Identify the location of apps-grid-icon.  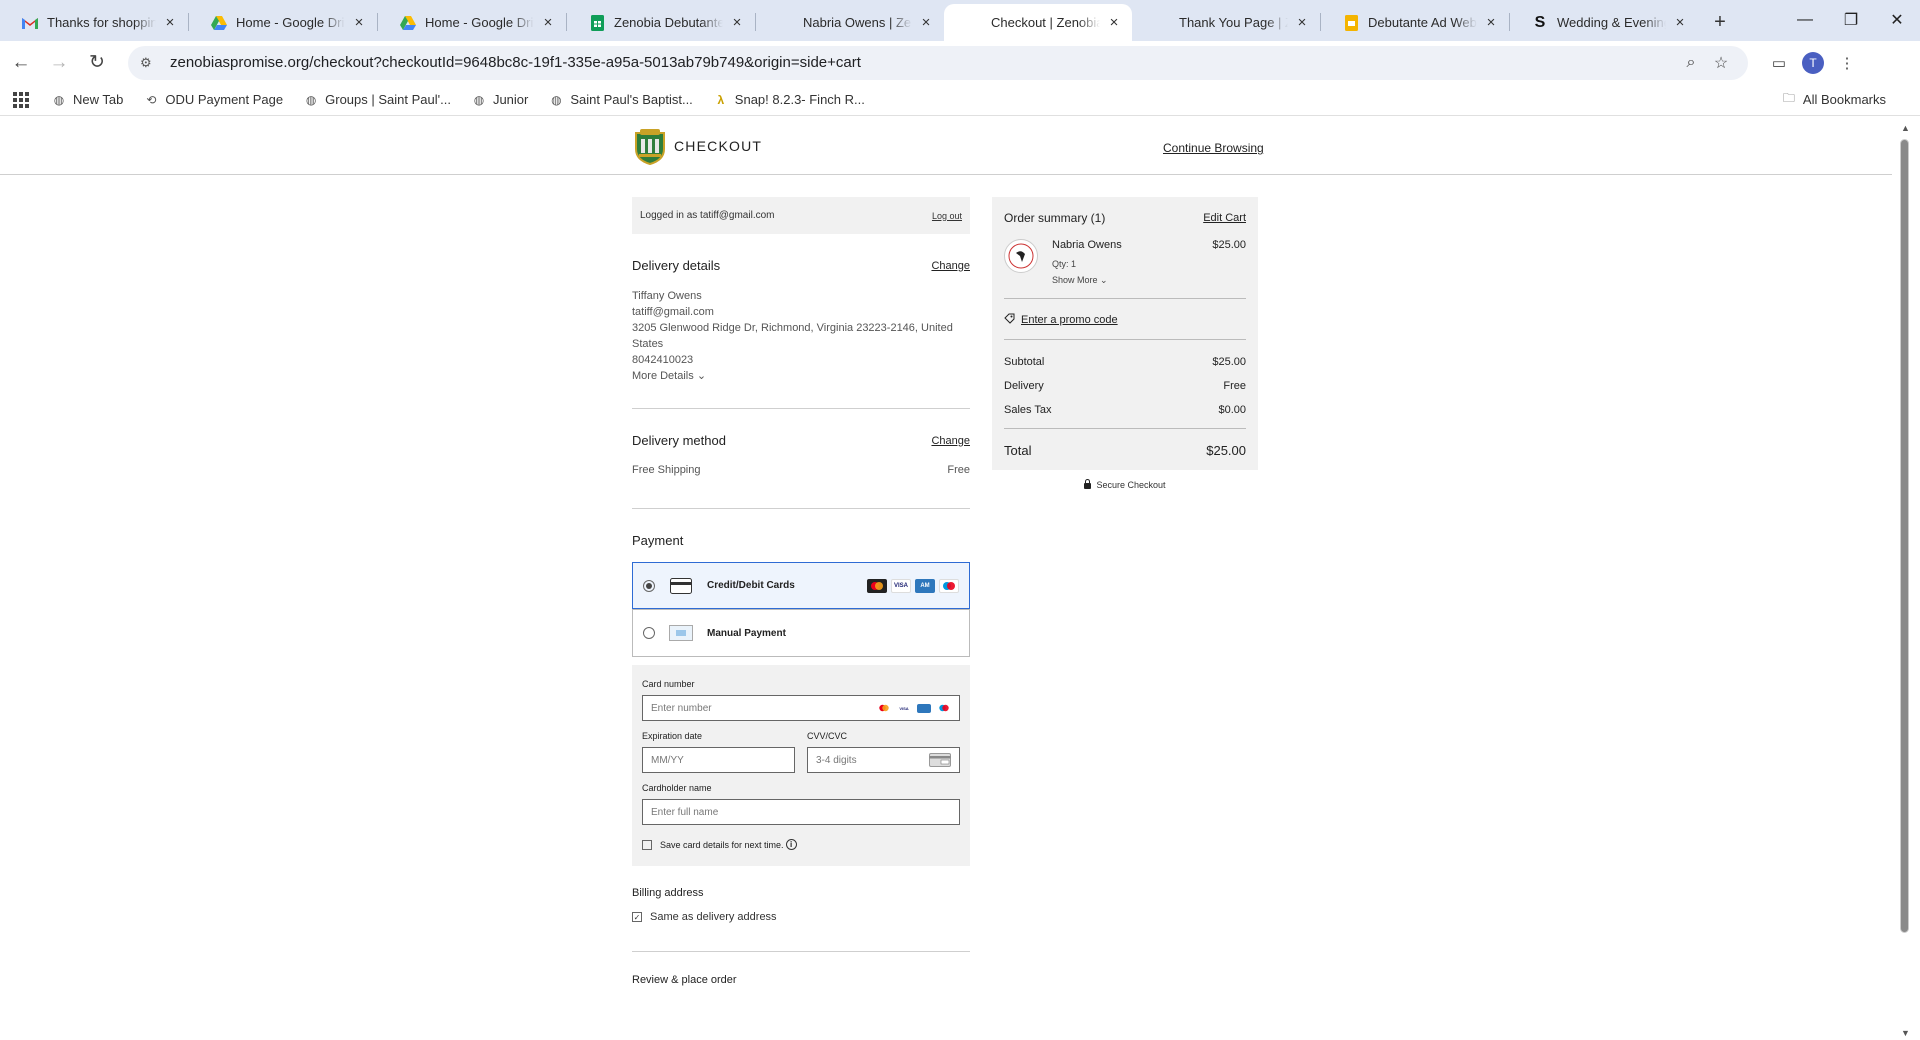
(21, 99).